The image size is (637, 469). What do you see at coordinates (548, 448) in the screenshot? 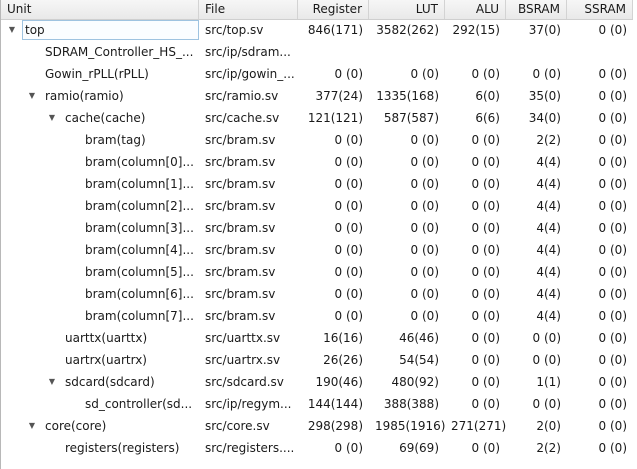
I see `bsram-cell: 2(2)` at bounding box center [548, 448].